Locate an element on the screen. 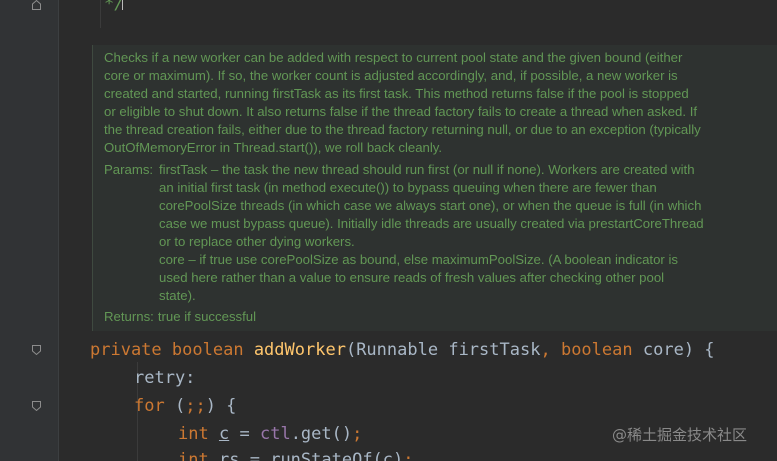  label-retry: retry: is located at coordinates (165, 378).